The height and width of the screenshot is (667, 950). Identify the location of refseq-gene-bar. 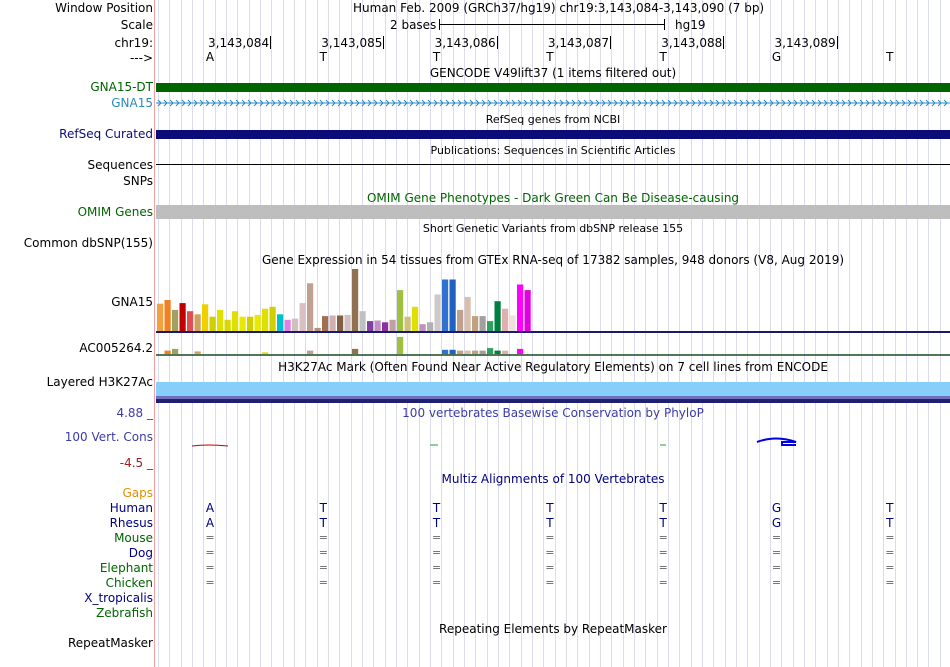
(553, 134).